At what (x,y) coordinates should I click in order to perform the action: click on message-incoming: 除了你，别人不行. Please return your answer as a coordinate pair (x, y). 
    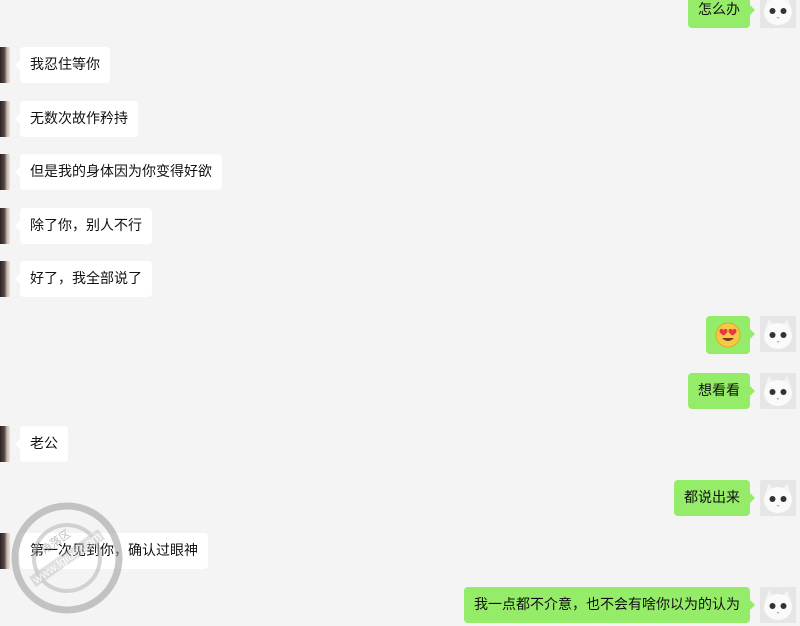
    Looking at the image, I should click on (76, 226).